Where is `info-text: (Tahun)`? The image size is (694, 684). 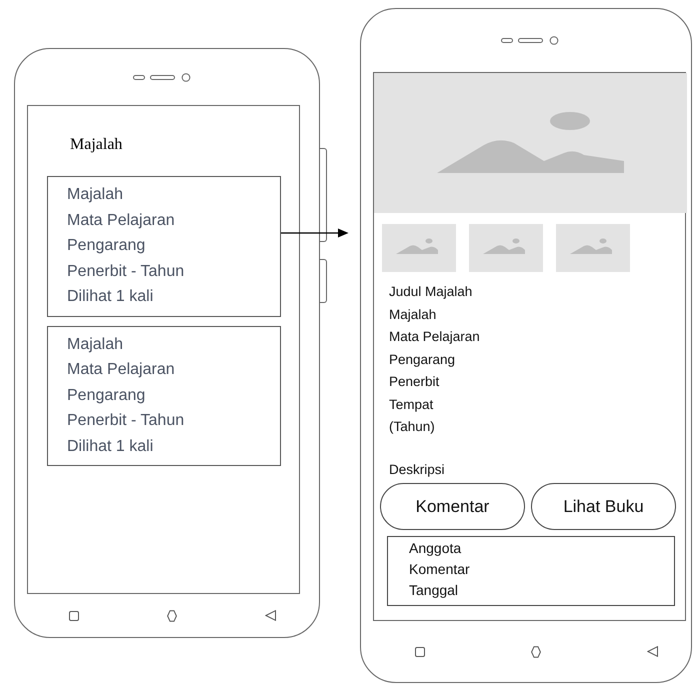
info-text: (Tahun) is located at coordinates (412, 427).